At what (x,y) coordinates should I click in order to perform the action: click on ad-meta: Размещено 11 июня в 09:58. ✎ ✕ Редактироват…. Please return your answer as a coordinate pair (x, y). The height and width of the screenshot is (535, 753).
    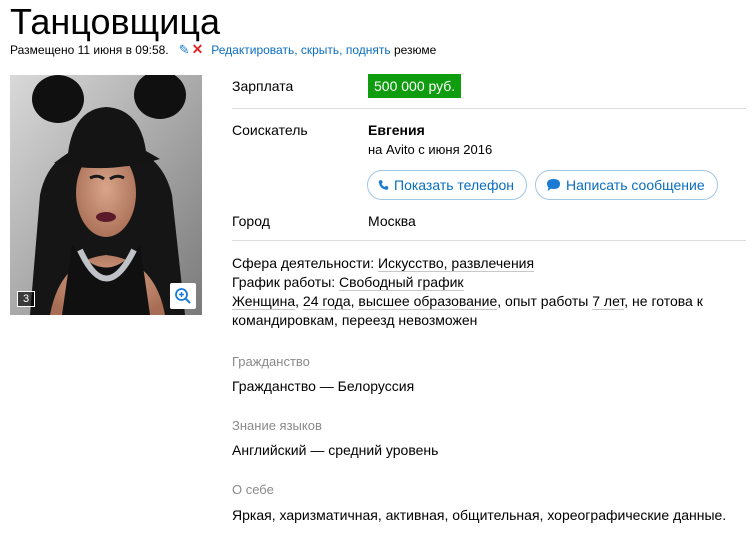
    Looking at the image, I should click on (223, 49).